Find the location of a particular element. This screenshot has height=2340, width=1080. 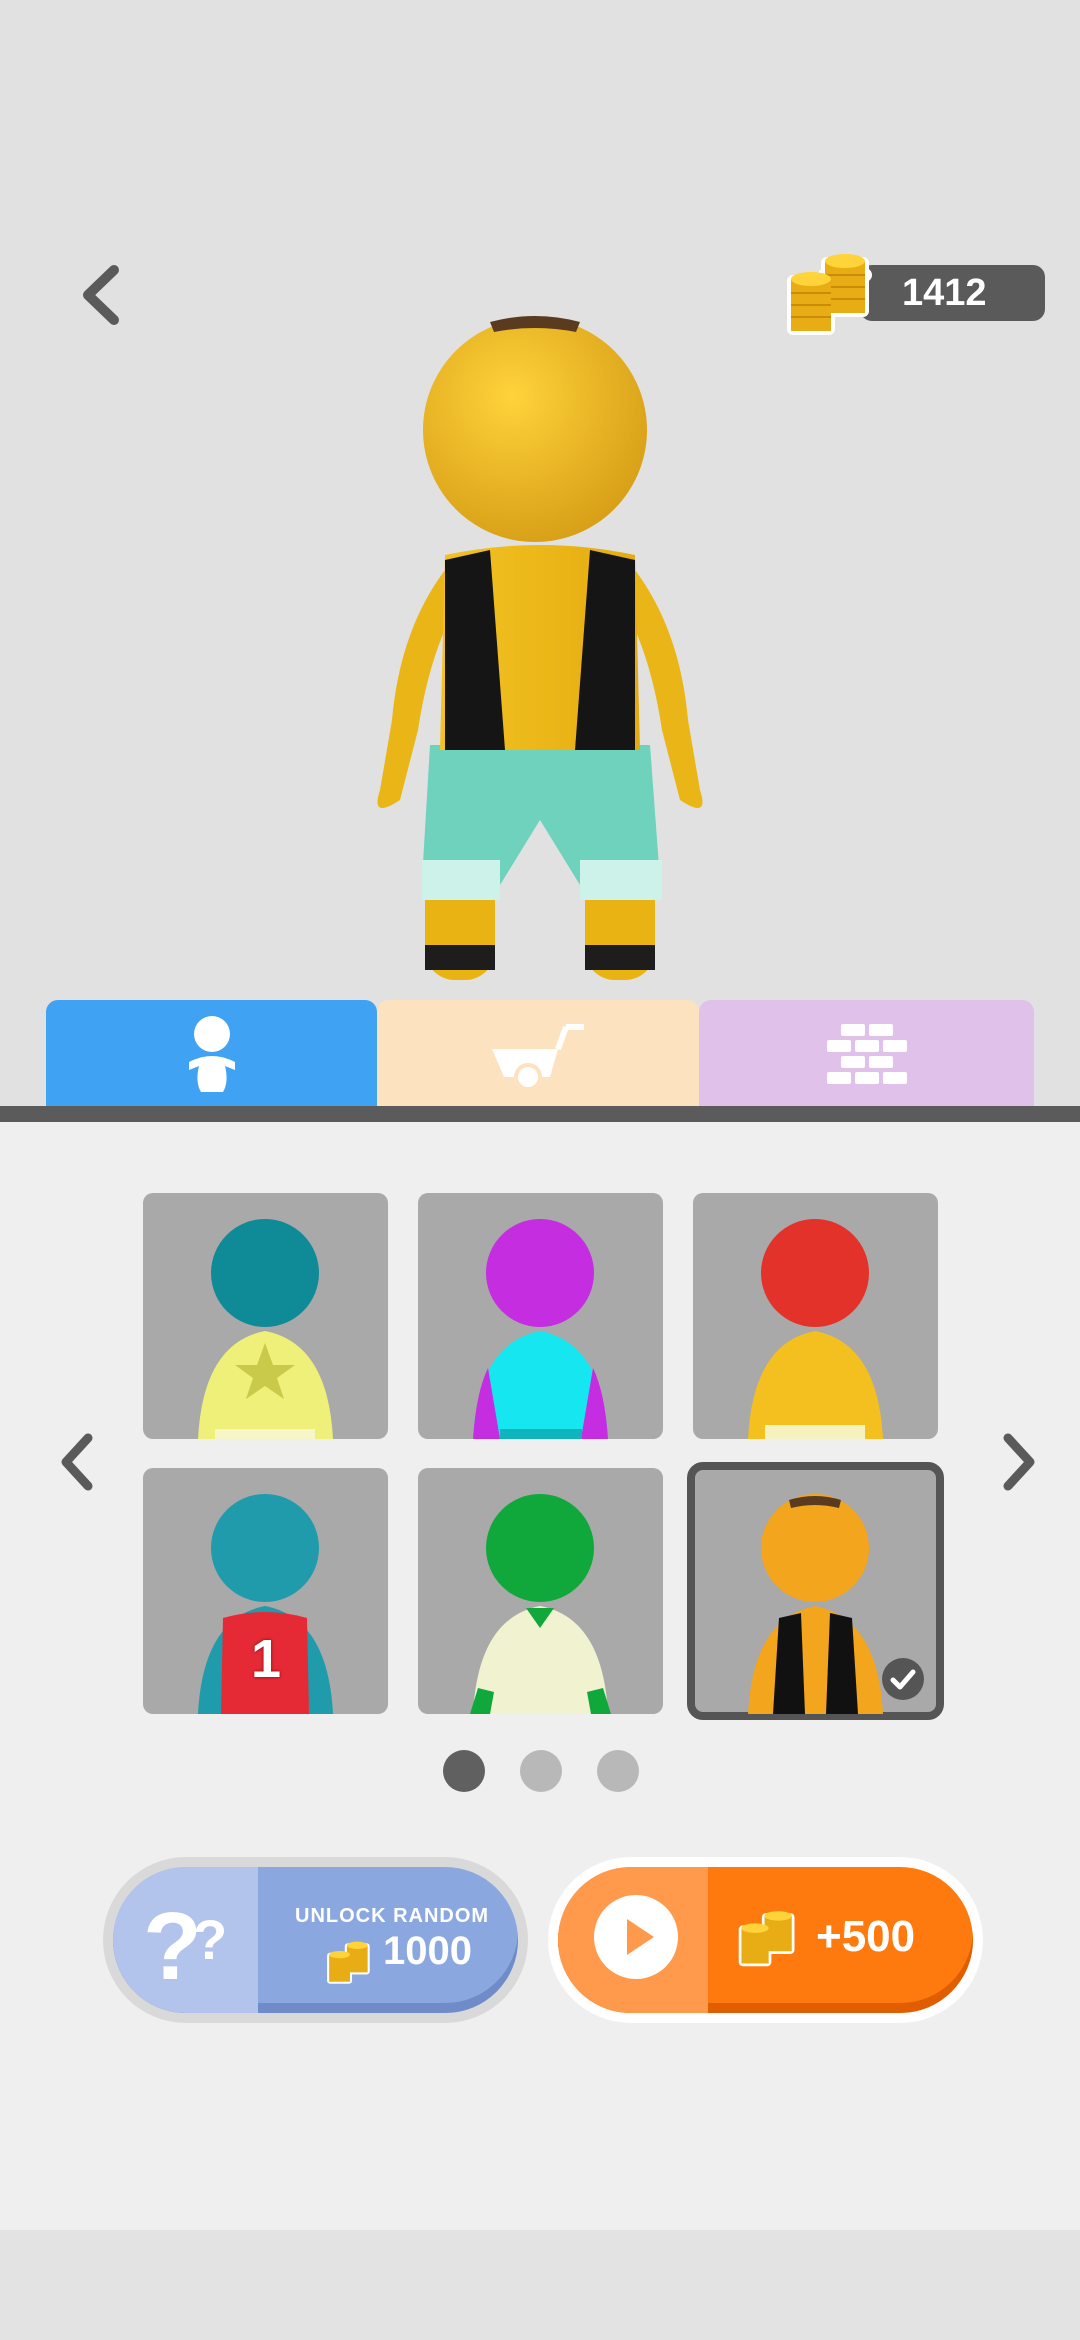

next-page-arrow-icon is located at coordinates (1018, 1462).